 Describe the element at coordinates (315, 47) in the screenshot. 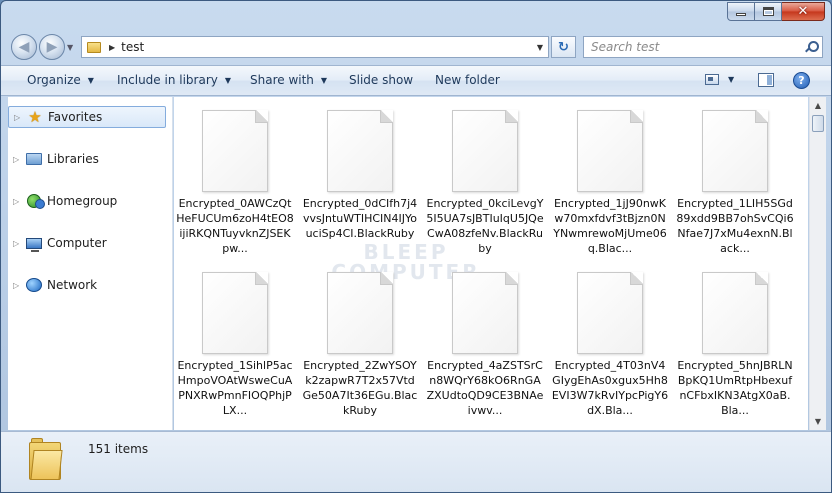

I see `address-bar: ▶ test ▼` at that location.